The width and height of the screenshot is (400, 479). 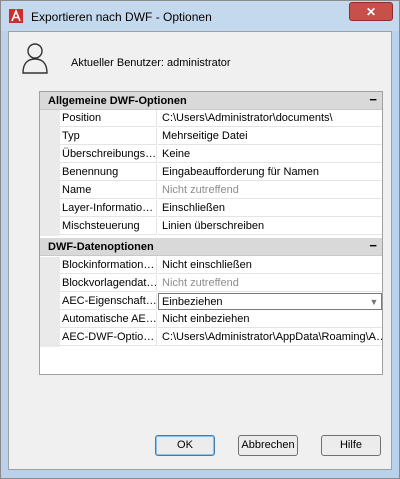 I want to click on property-row: Typ Mehrseitige Datei, so click(x=211, y=137).